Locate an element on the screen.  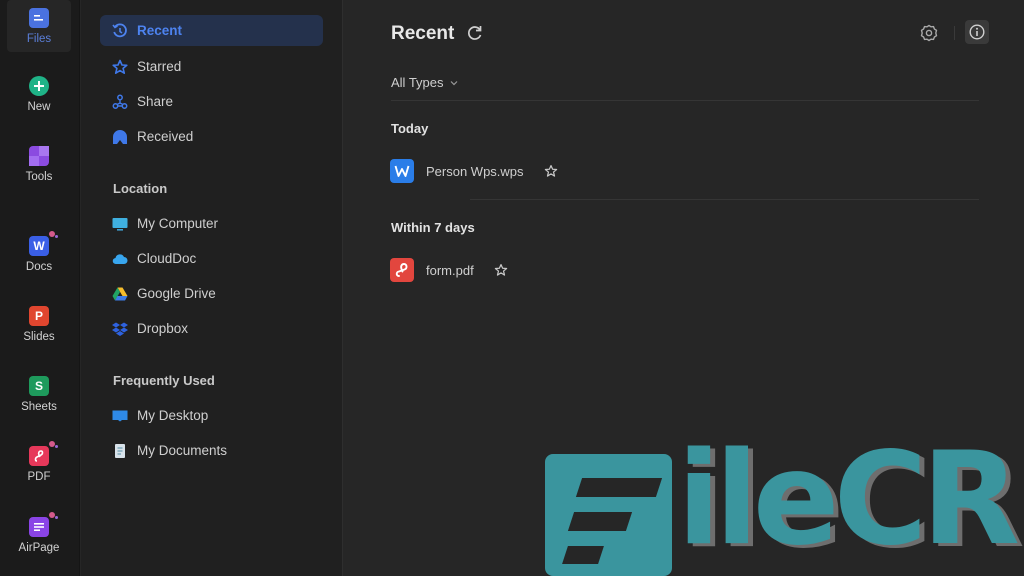
nav-label: Recent is located at coordinates (160, 30).